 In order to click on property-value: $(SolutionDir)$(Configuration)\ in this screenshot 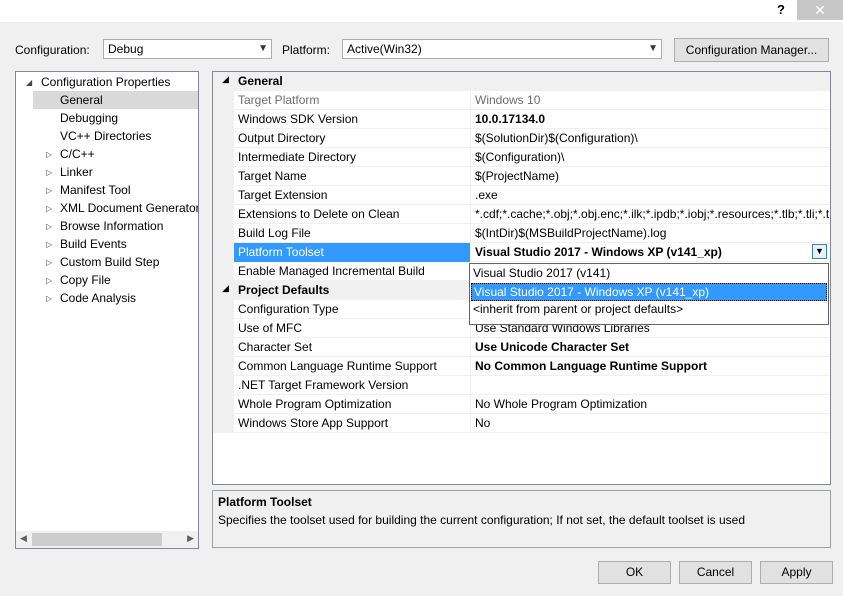, I will do `click(652, 138)`.